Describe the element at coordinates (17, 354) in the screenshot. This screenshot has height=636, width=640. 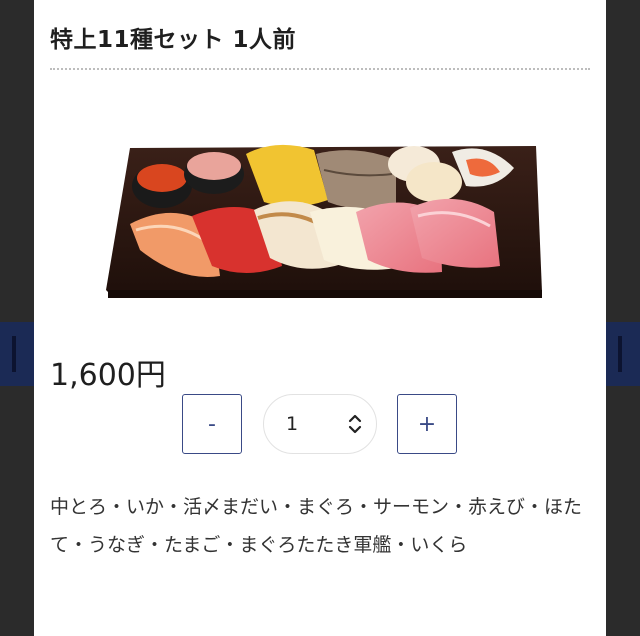
I see `backdrop-band-left` at that location.